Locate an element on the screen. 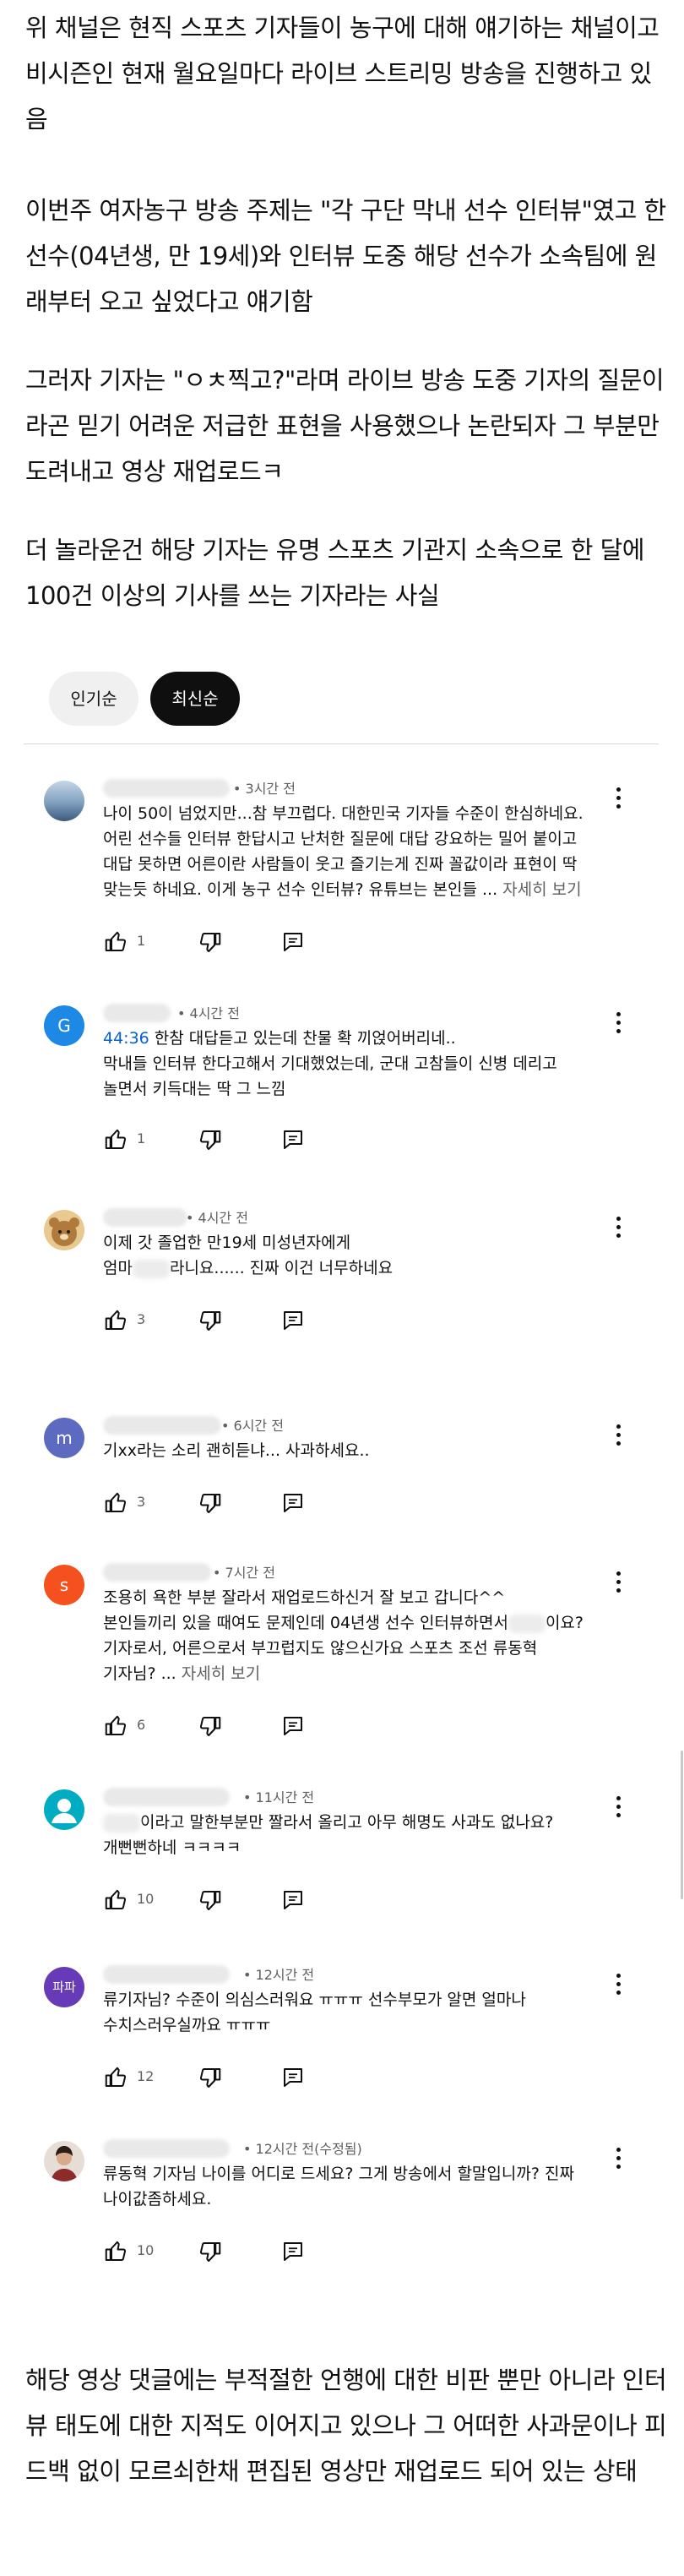 This screenshot has height=2576, width=684. person-avatar-icon is located at coordinates (64, 1811).